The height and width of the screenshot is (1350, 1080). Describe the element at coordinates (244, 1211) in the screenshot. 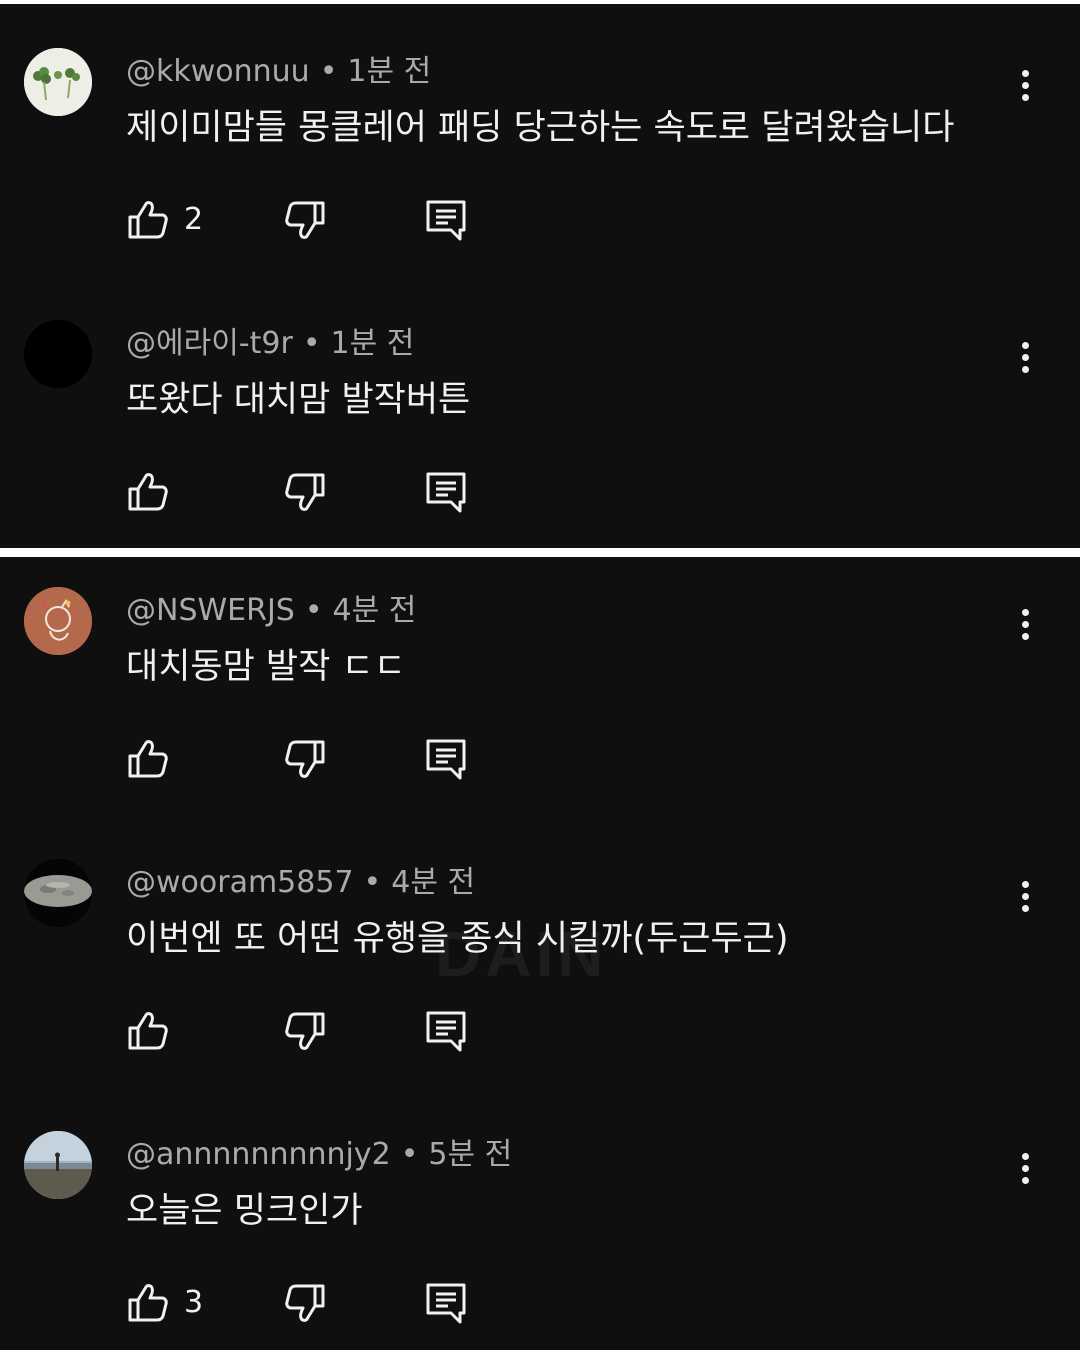

I see `comment-text: 오늘은 밍크인가` at that location.